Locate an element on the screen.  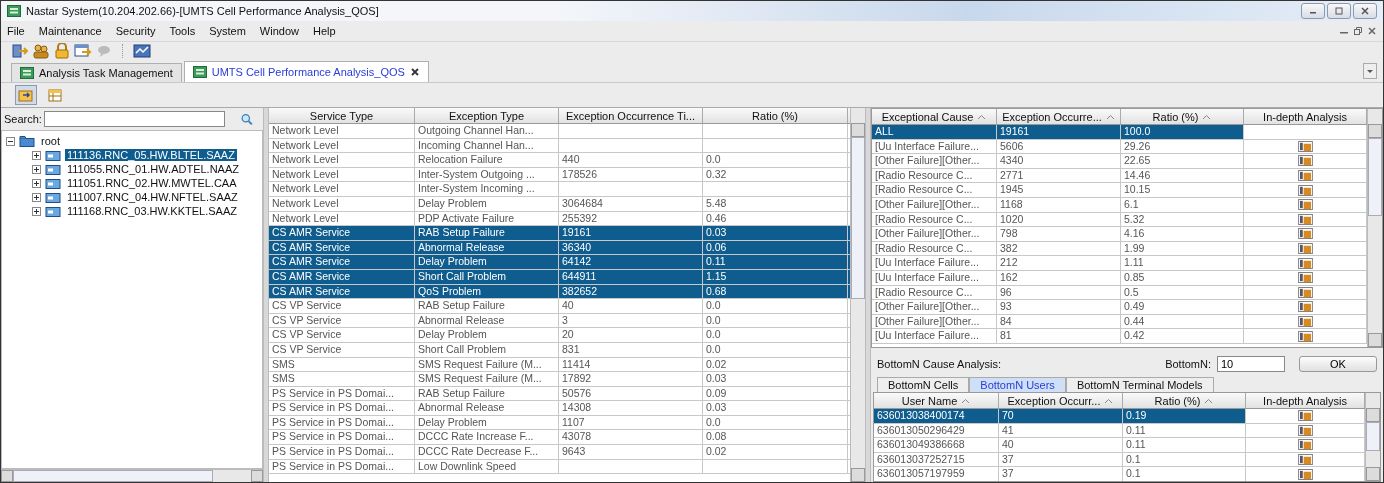
table-row: [Other Failure][Other... 798 4.16 is located at coordinates (1119, 234).